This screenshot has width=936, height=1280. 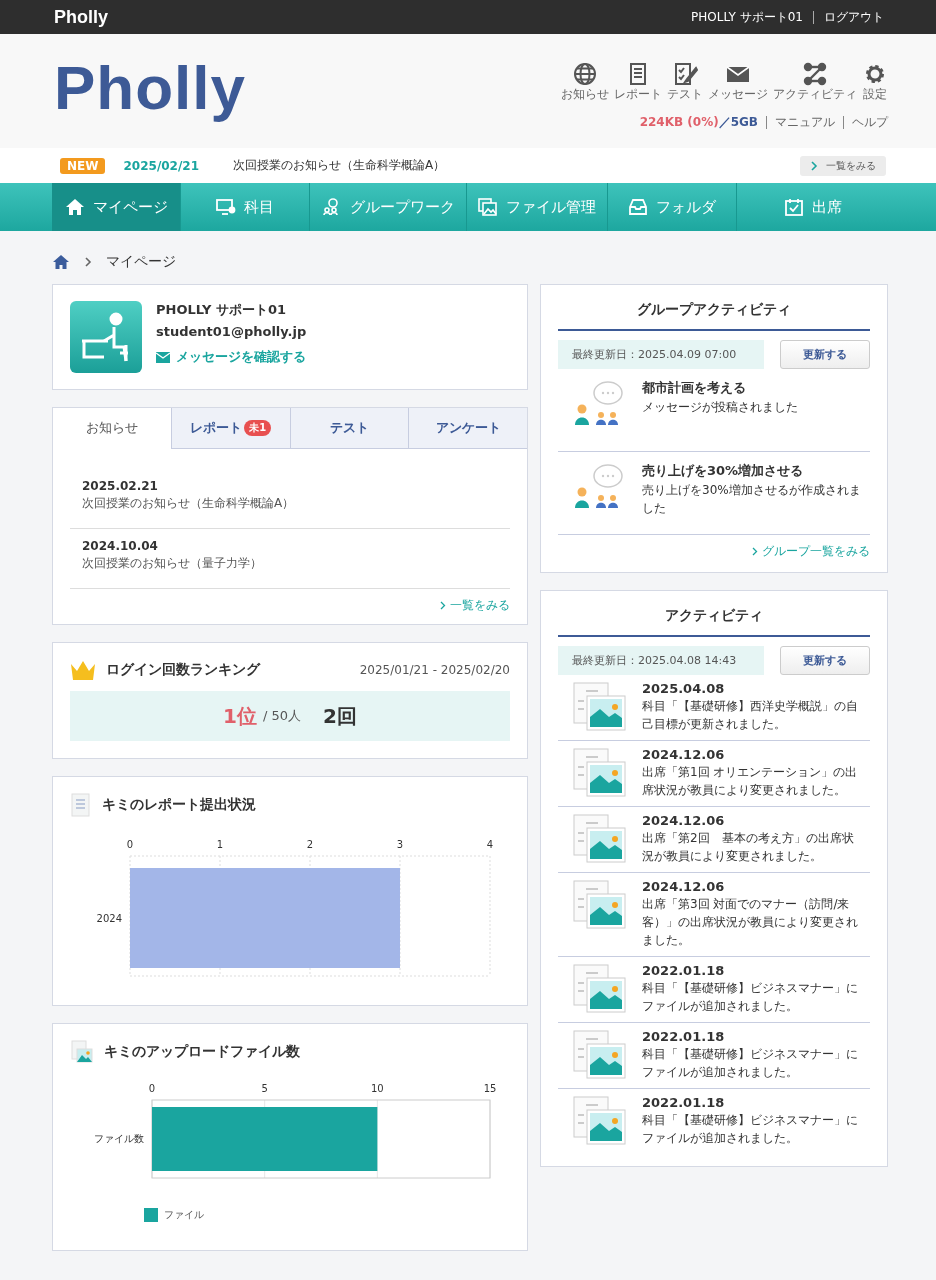 What do you see at coordinates (116, 207) in the screenshot?
I see `nav-tab: マイページ` at bounding box center [116, 207].